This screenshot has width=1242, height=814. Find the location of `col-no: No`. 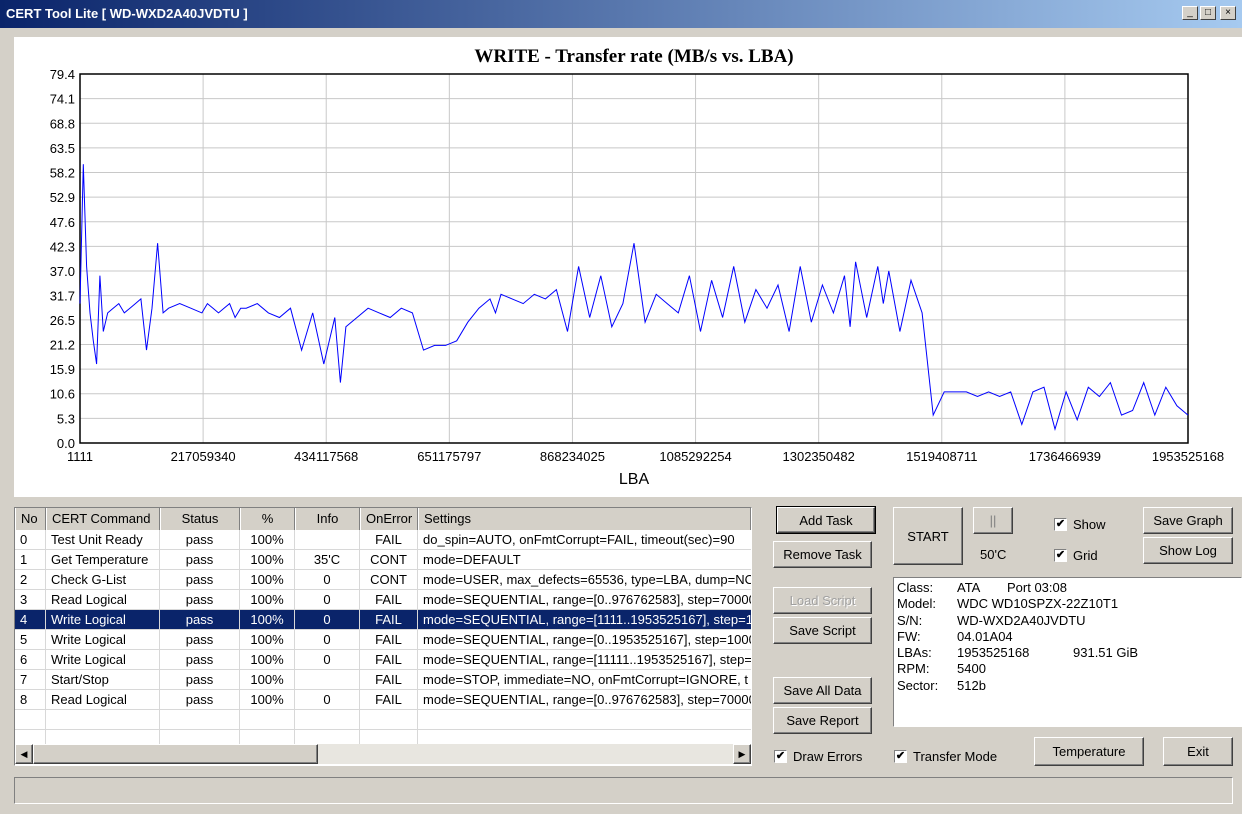

col-no: No is located at coordinates (30, 519).